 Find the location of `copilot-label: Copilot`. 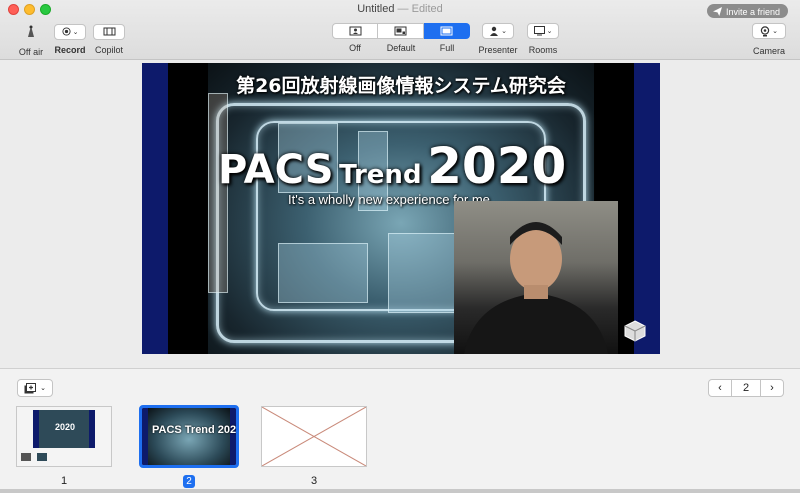

copilot-label: Copilot is located at coordinates (108, 50).